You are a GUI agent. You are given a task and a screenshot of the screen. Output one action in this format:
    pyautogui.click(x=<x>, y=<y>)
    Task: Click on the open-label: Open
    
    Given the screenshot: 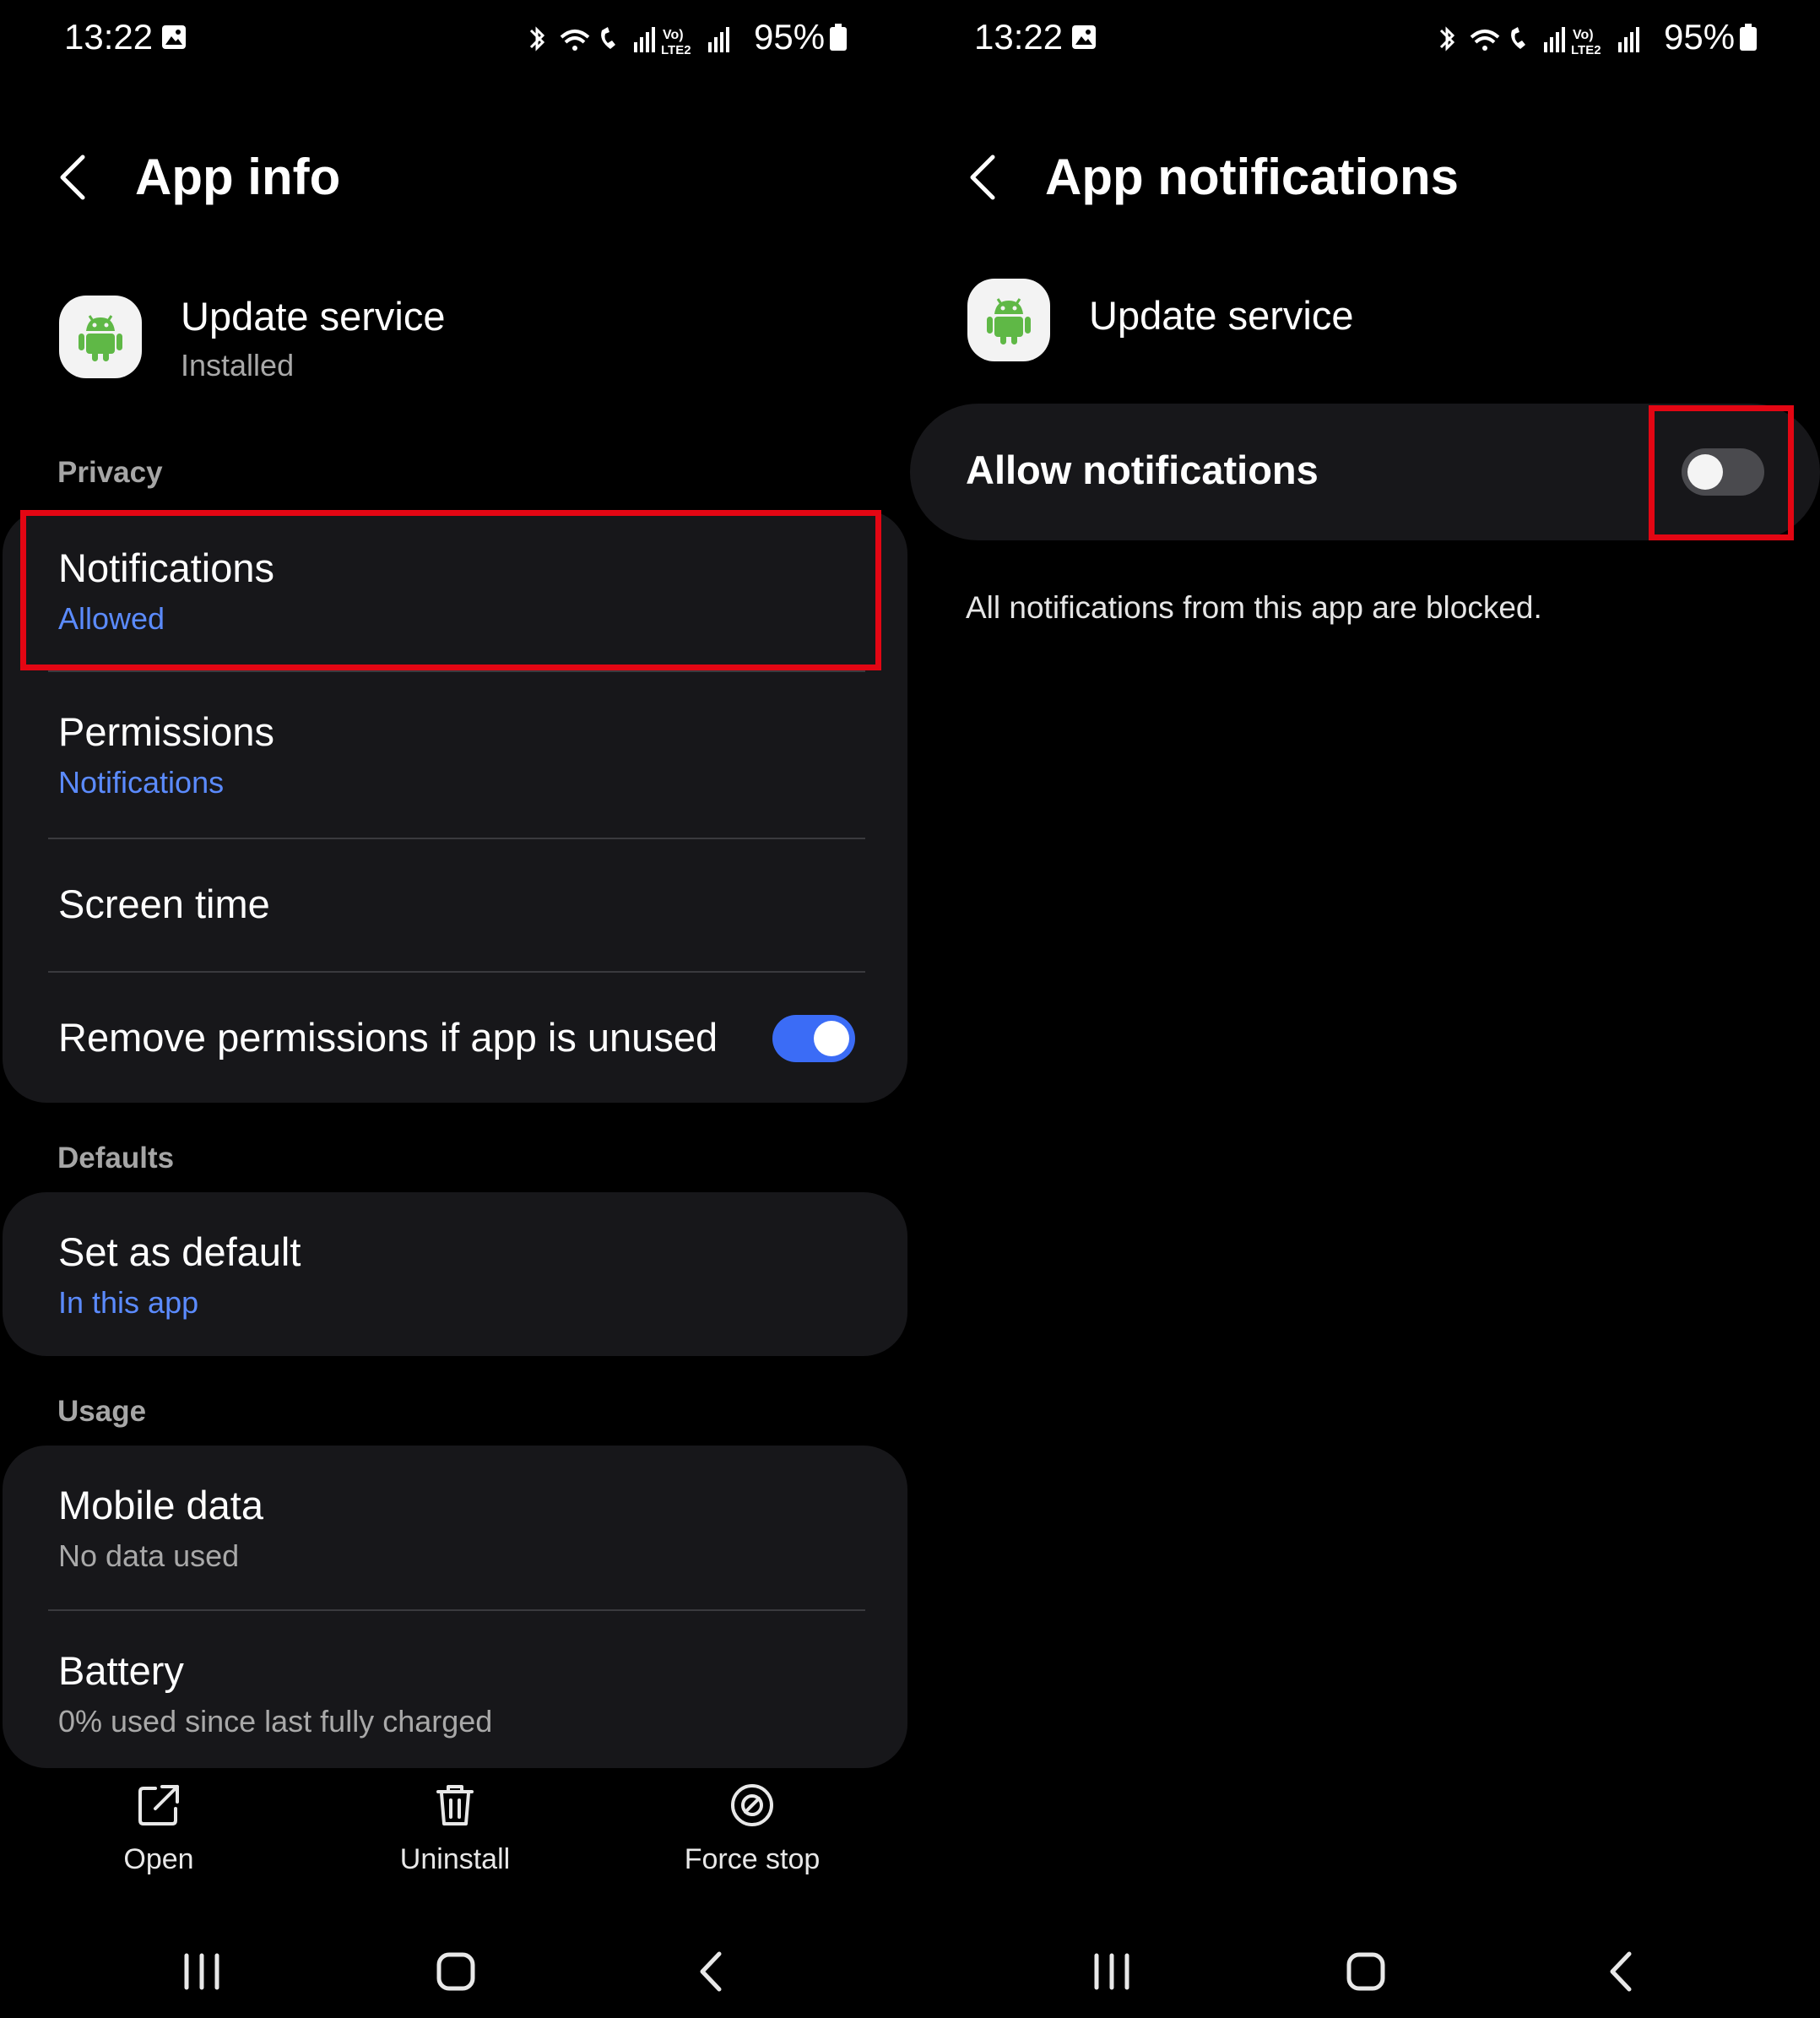 What is the action you would take?
    pyautogui.click(x=158, y=1859)
    